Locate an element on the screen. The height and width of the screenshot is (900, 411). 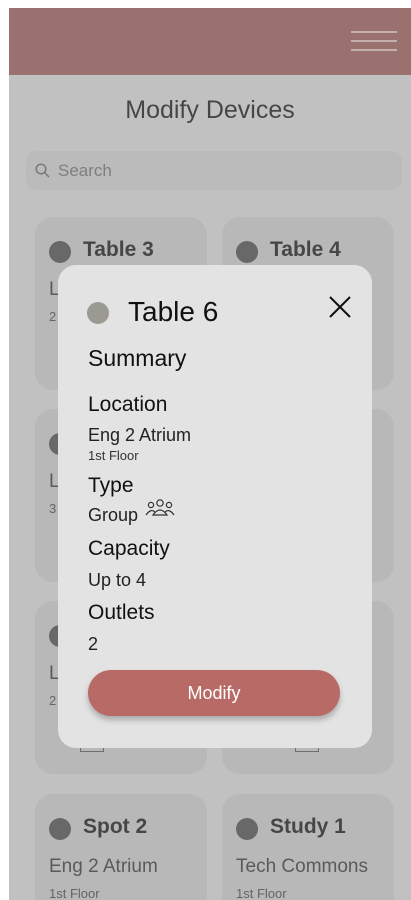
capacity-value: Up to 4 is located at coordinates (117, 580).